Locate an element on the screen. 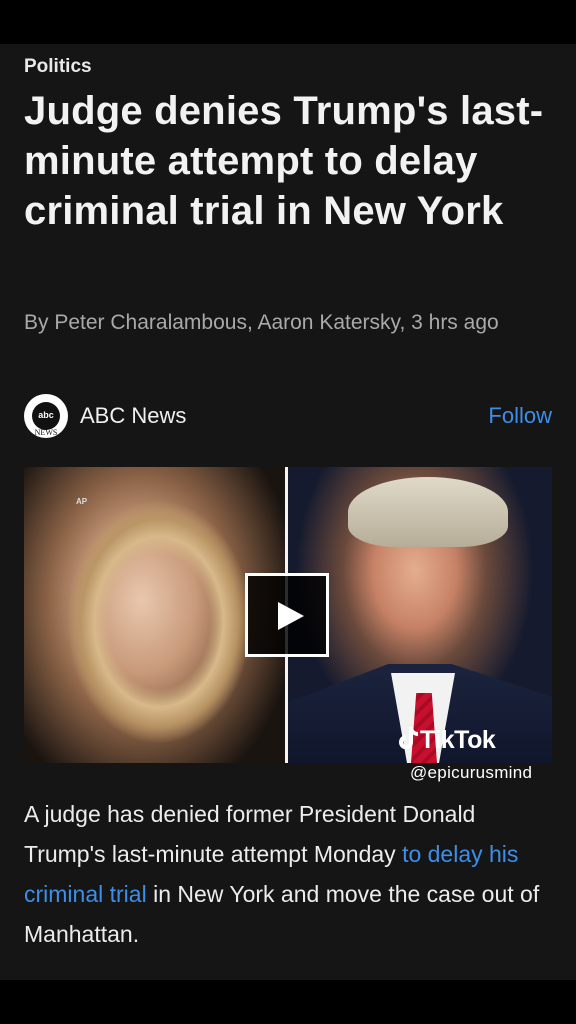 The width and height of the screenshot is (576, 1024). article-category: Politics is located at coordinates (58, 67).